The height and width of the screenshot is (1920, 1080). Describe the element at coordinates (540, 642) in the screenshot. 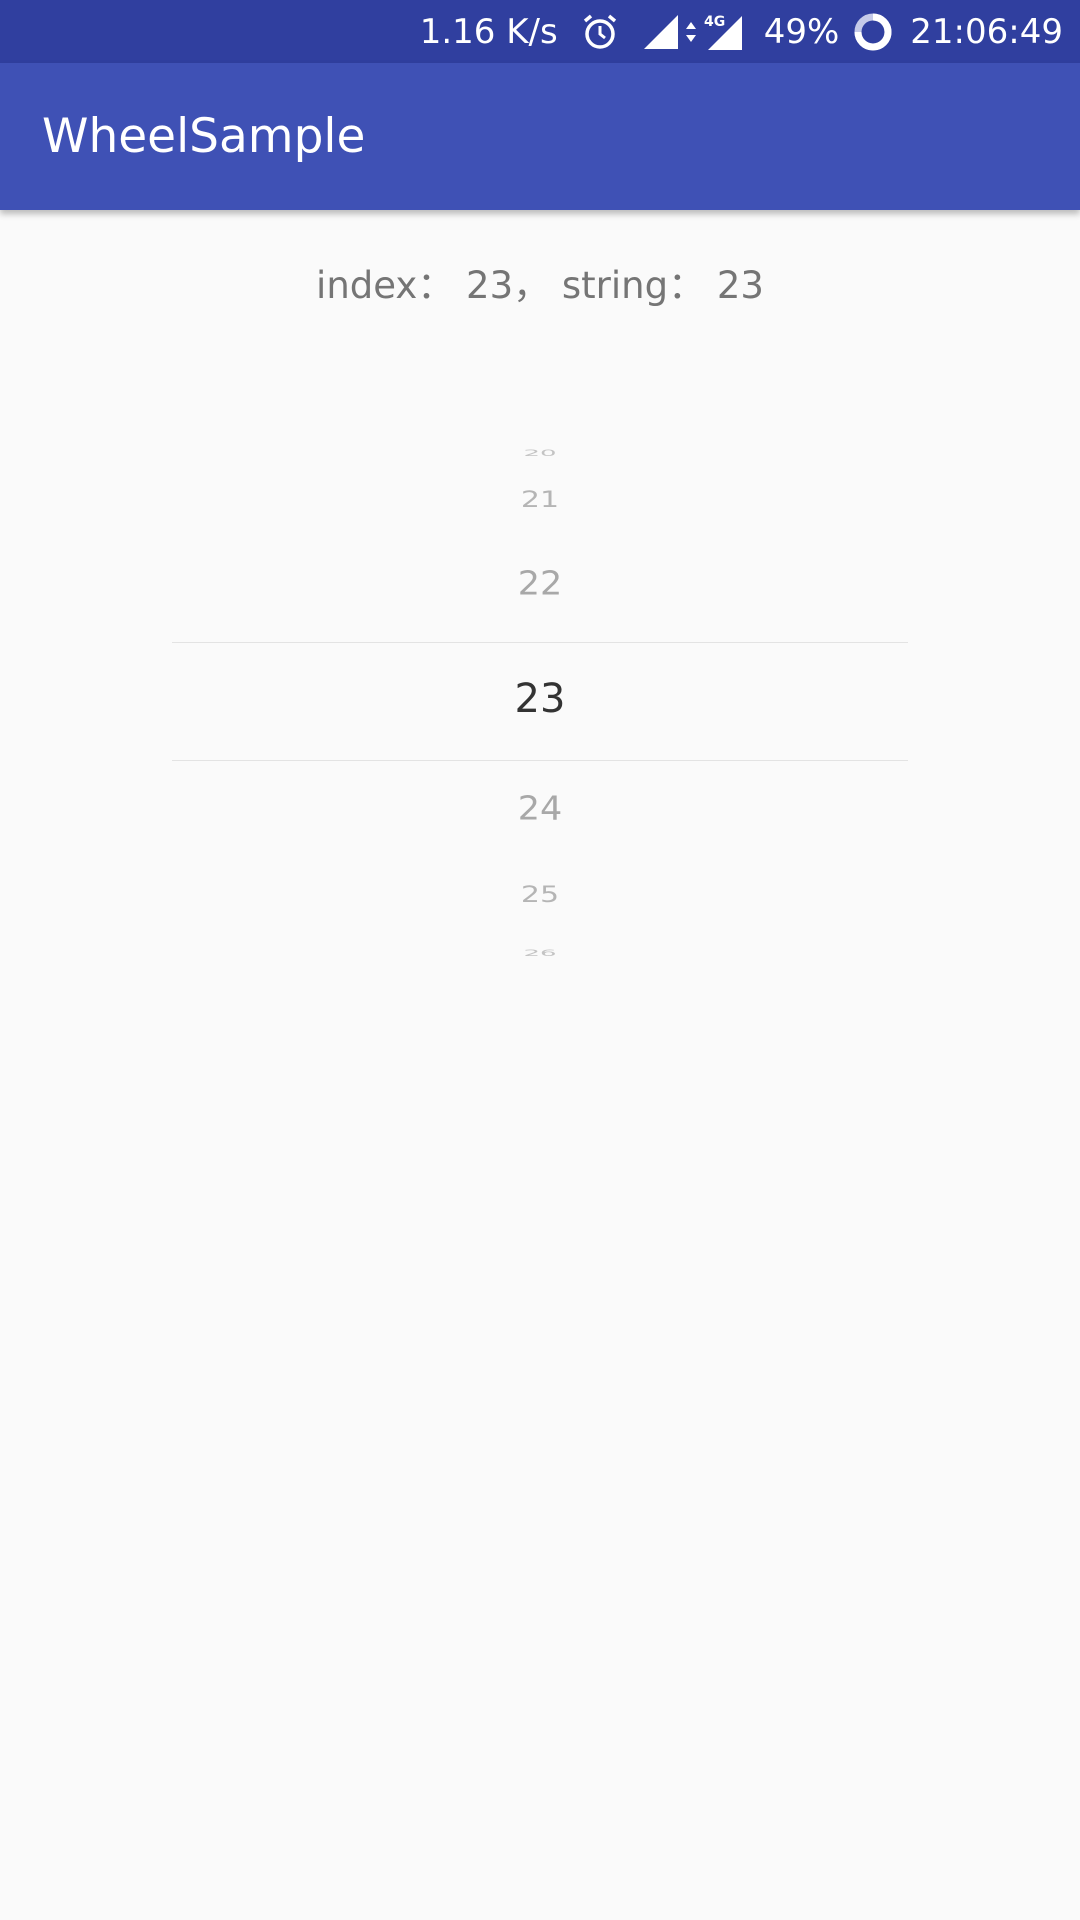

I see `wheel-top-divider` at that location.